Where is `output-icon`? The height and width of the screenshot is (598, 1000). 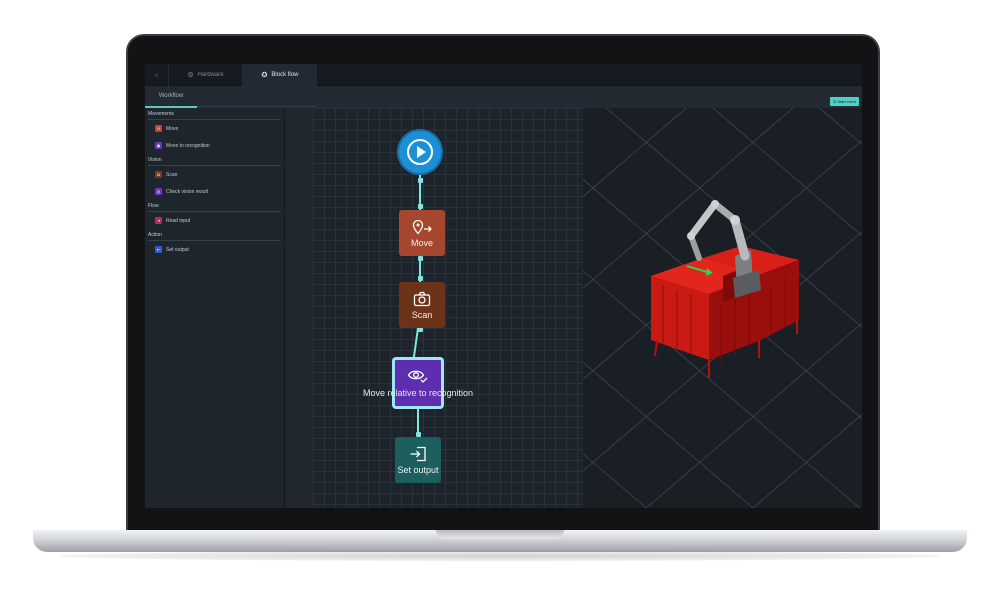
output-icon is located at coordinates (418, 453).